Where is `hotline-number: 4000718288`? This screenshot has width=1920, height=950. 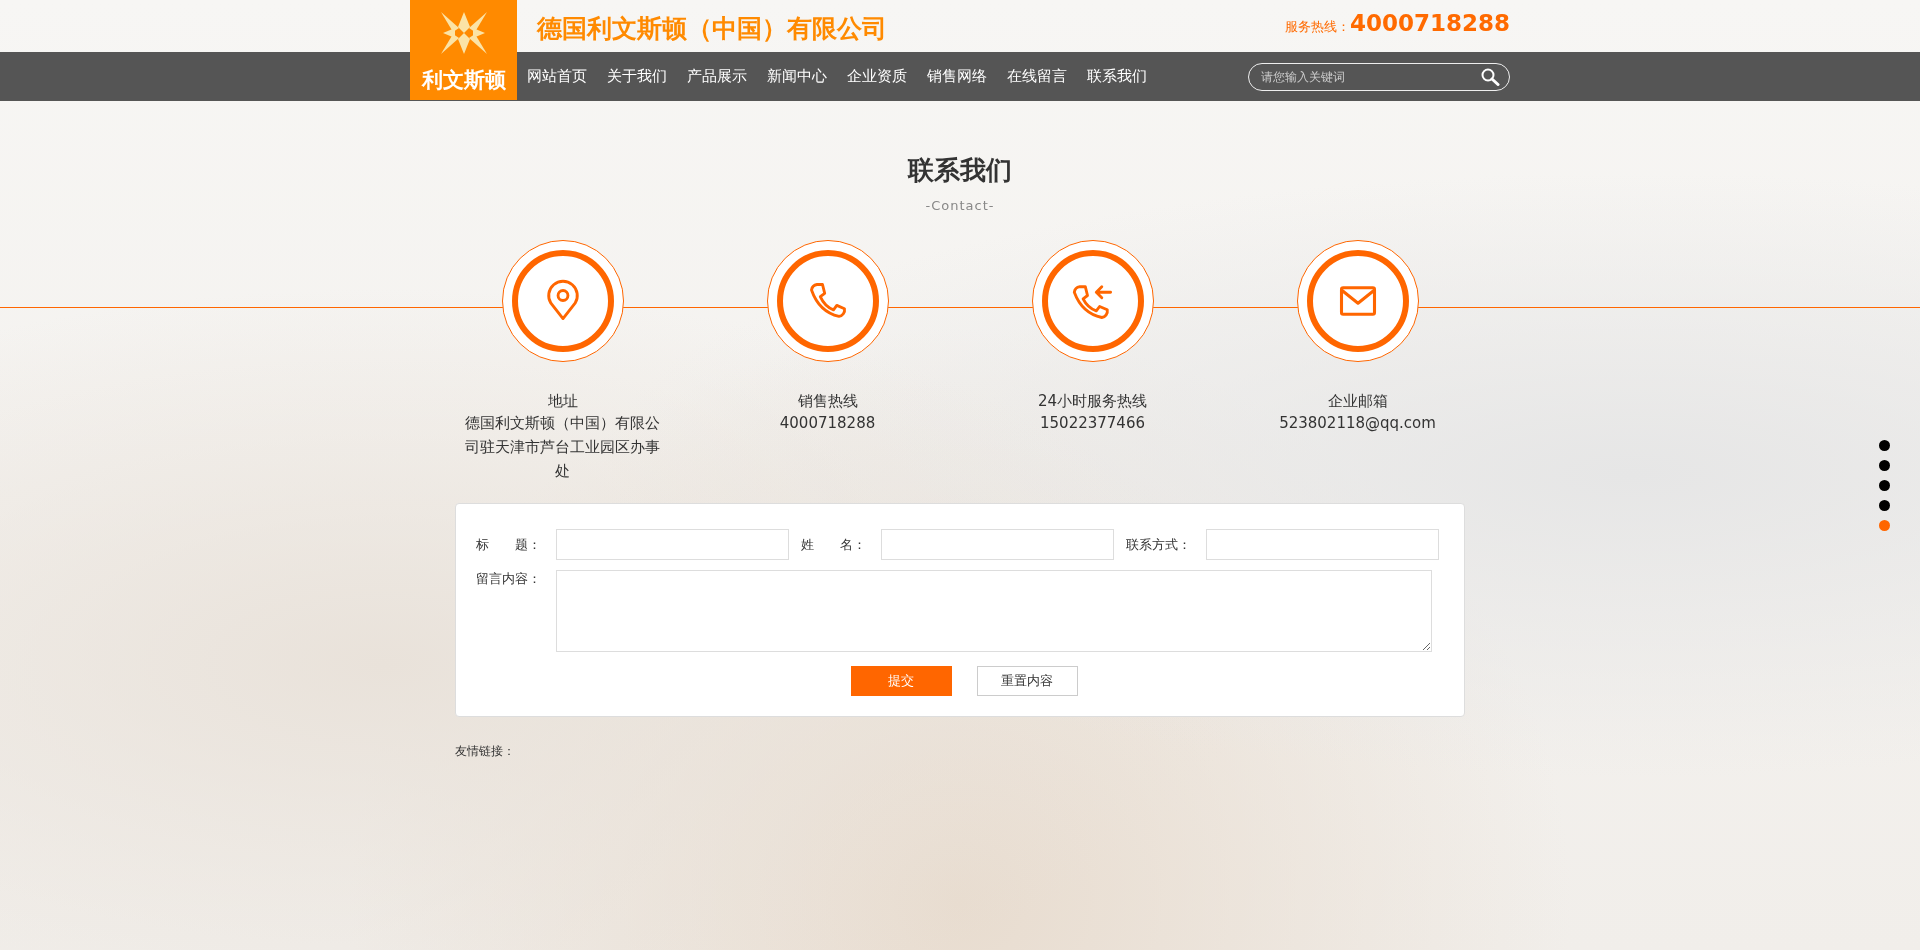
hotline-number: 4000718288 is located at coordinates (1429, 23).